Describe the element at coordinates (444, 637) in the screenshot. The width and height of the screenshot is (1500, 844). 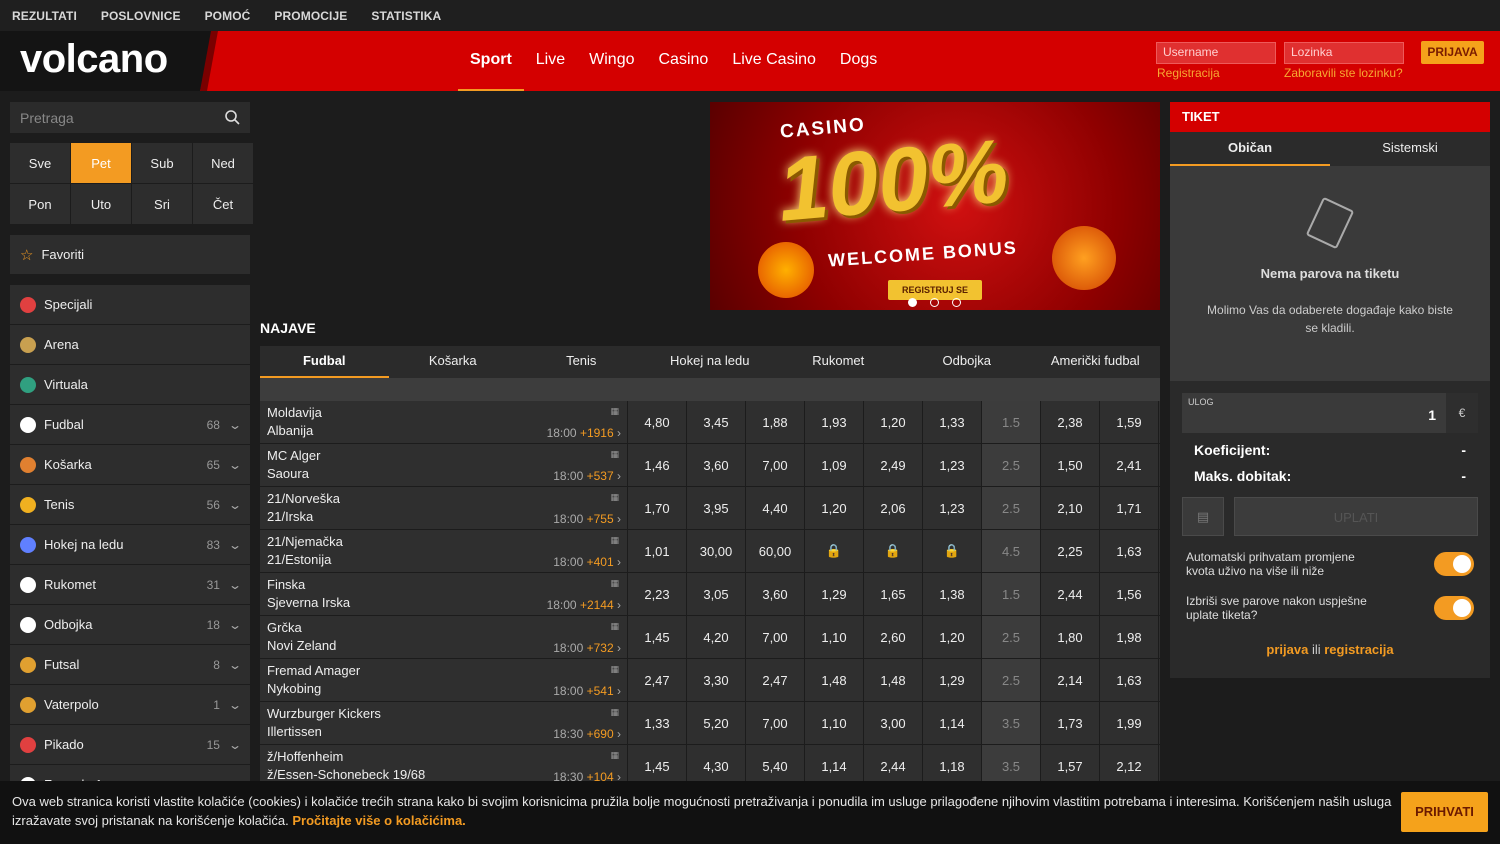
I see `match-teams: Grčka Novi Zeland ▦ 18:00 +732 ›` at that location.